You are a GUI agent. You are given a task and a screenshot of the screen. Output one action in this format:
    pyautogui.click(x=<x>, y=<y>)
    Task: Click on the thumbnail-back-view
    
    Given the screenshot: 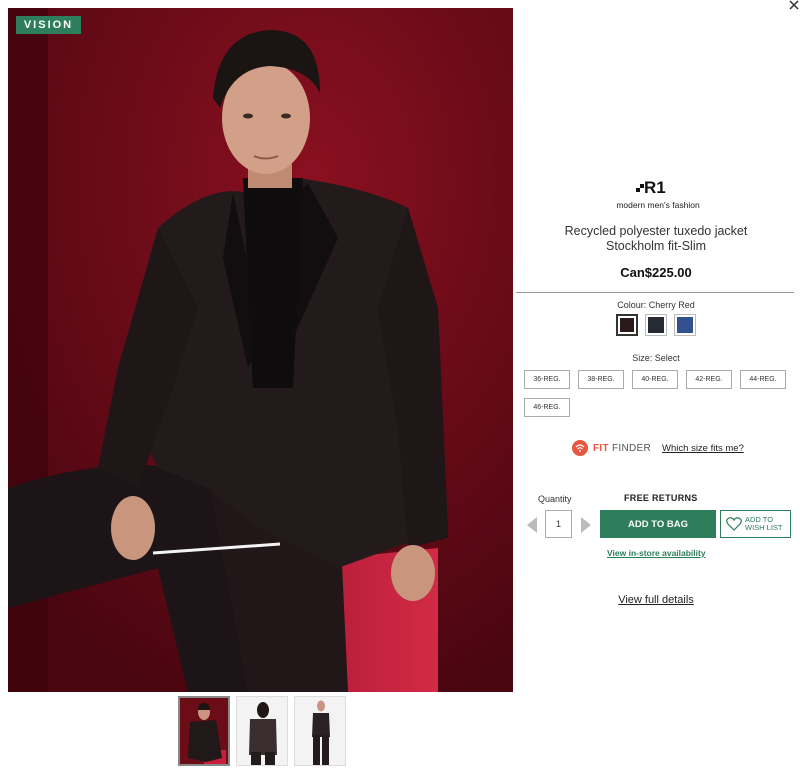 What is the action you would take?
    pyautogui.click(x=262, y=731)
    